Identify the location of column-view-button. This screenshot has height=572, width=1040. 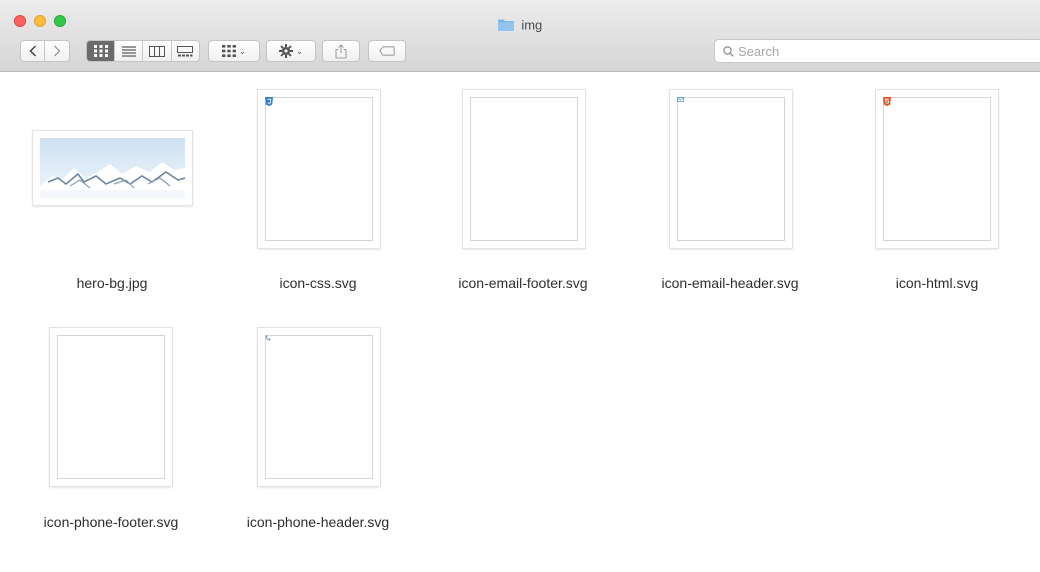
(157, 51).